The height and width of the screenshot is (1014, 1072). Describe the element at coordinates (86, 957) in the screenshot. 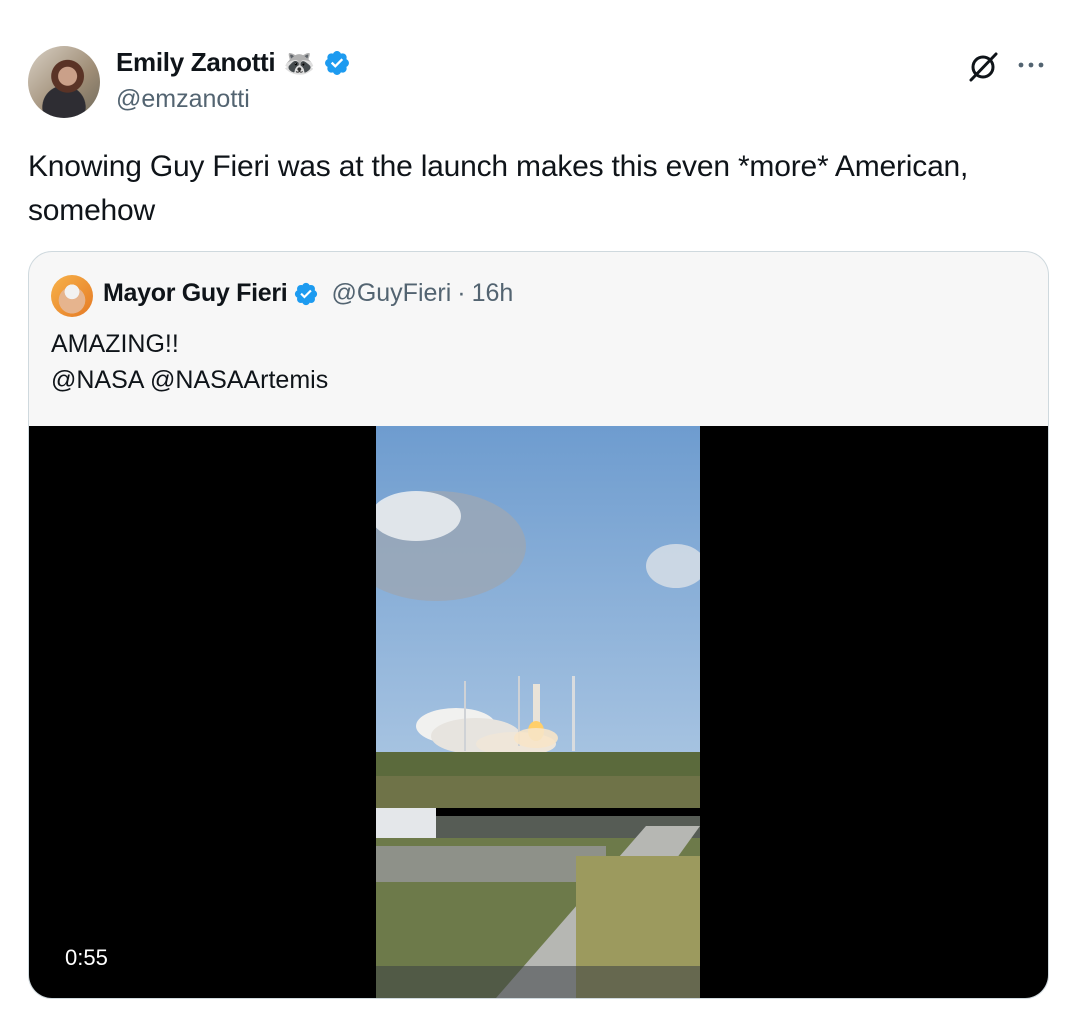

I see `video-duration: 0:55` at that location.